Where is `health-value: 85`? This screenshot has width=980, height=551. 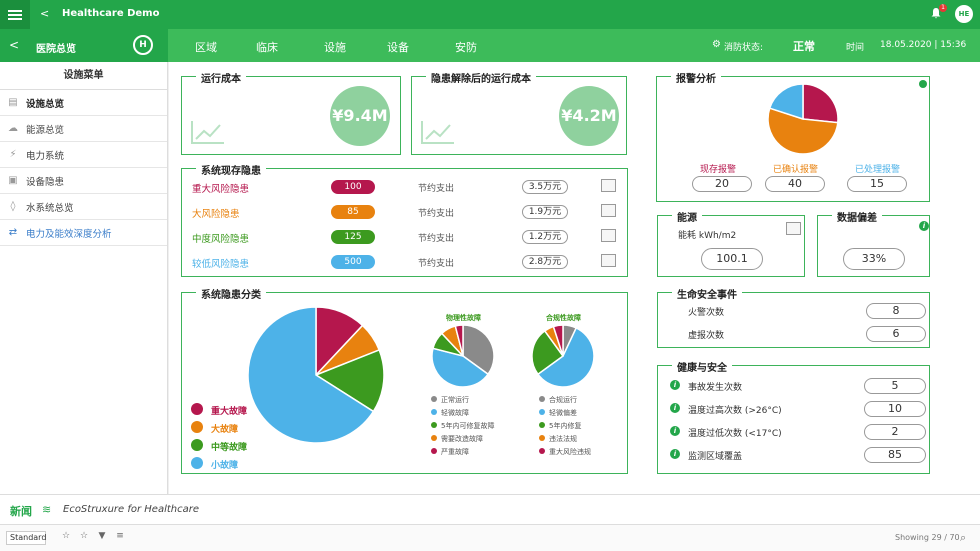
health-value: 85 is located at coordinates (895, 455).